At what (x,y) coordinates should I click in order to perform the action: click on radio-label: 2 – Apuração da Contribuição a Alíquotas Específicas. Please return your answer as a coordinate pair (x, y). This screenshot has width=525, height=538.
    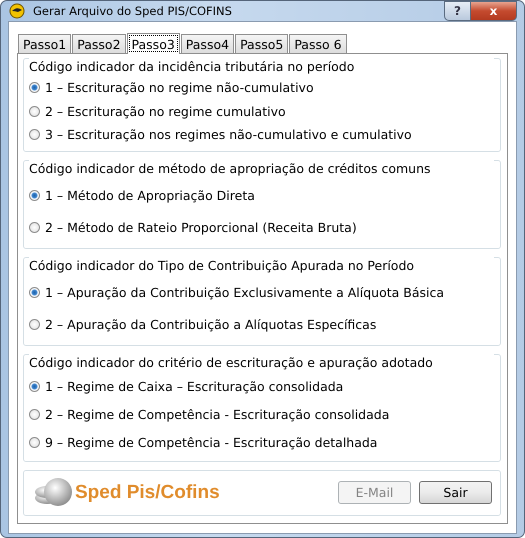
    Looking at the image, I should click on (210, 324).